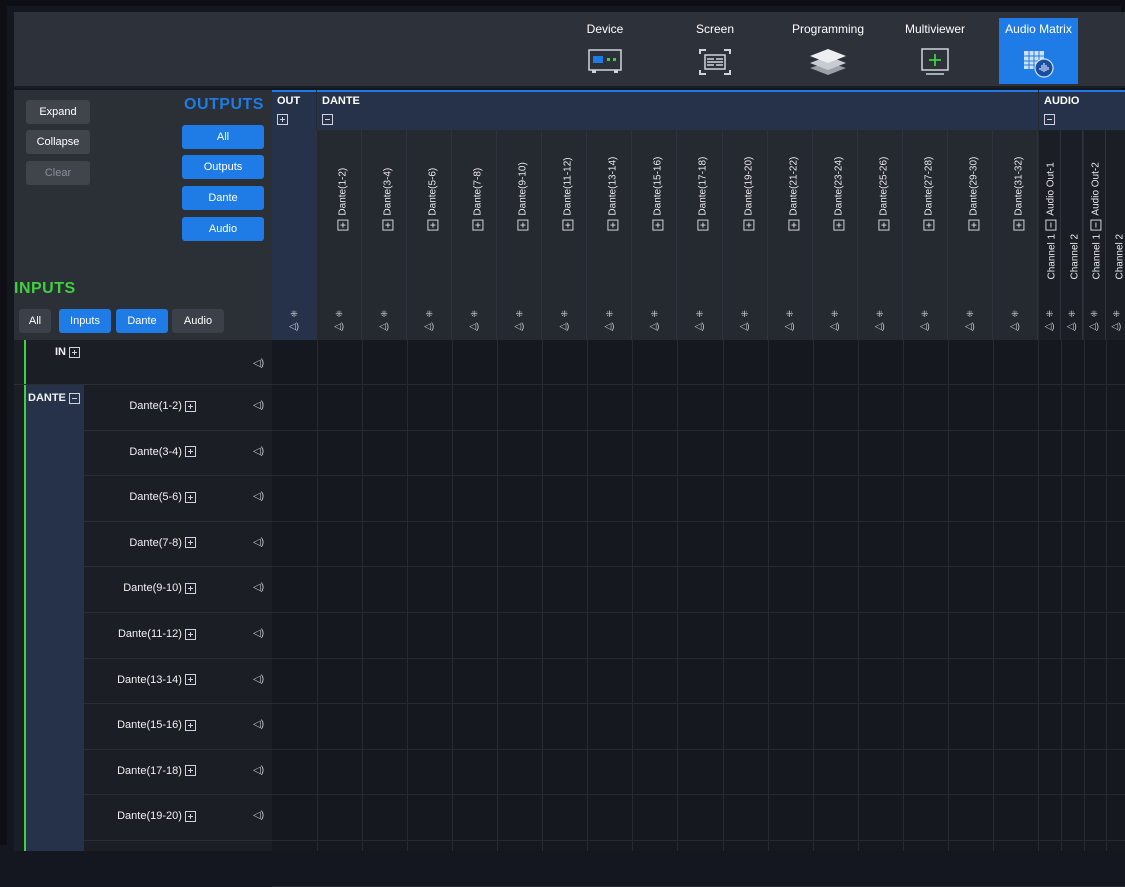 The width and height of the screenshot is (1125, 887). I want to click on nav-programming: Programming, so click(828, 51).